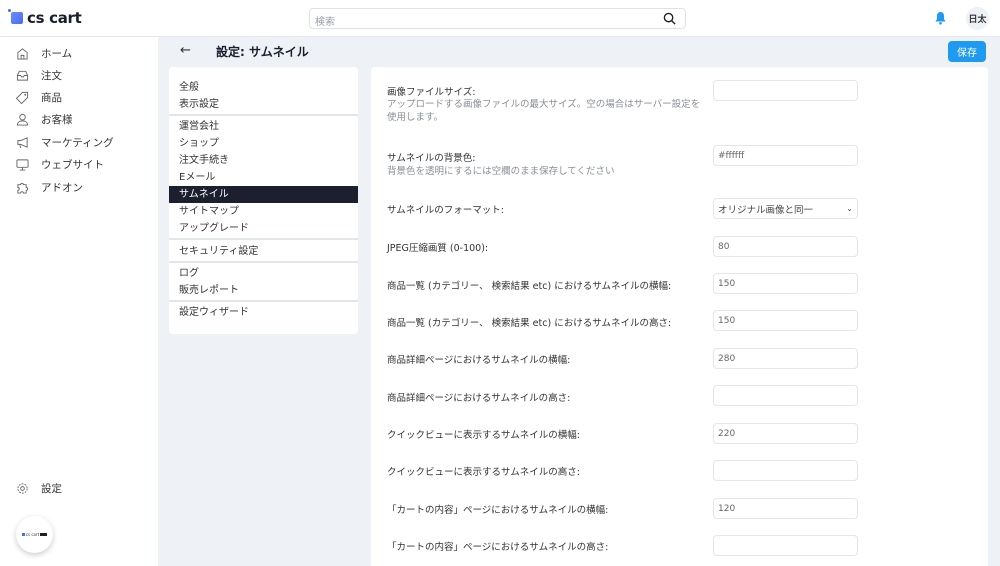 This screenshot has height=566, width=1000. I want to click on menu-item-logs: ログ, so click(263, 273).